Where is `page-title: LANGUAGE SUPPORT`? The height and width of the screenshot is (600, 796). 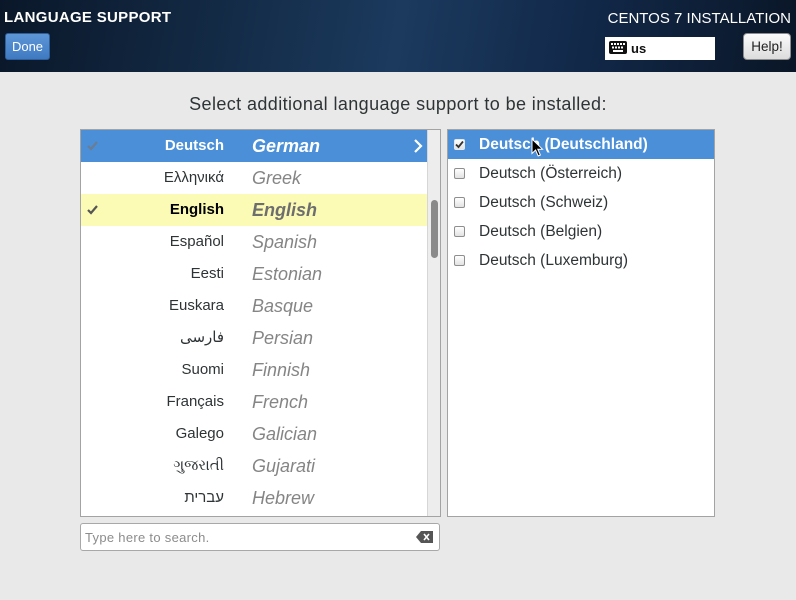 page-title: LANGUAGE SUPPORT is located at coordinates (88, 17).